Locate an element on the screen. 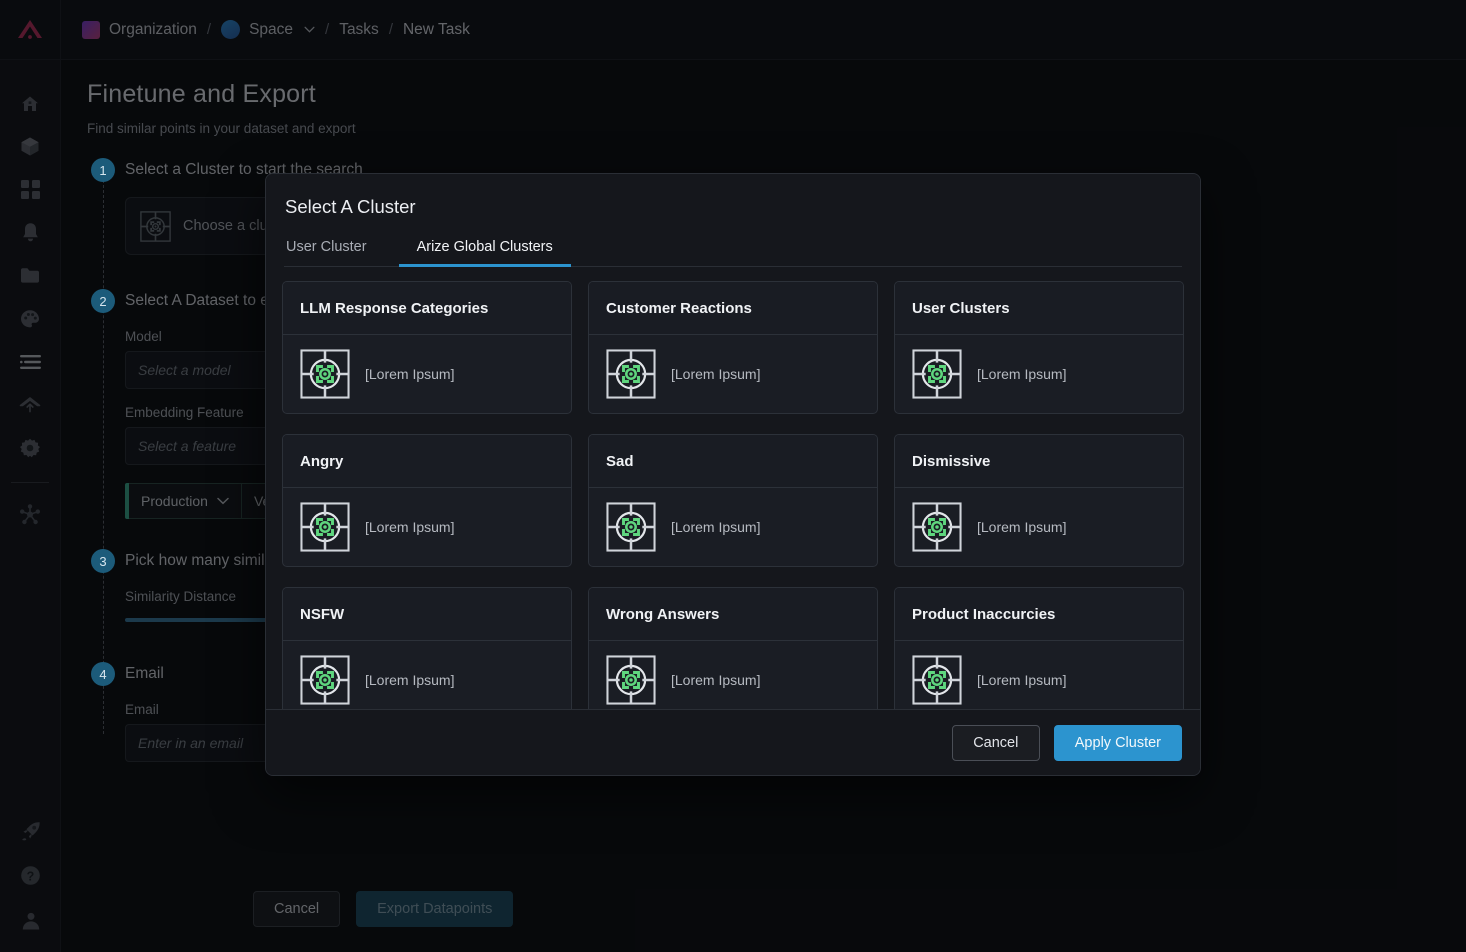 This screenshot has height=952, width=1466. cluster-card-title: Product Inaccurcies is located at coordinates (1039, 614).